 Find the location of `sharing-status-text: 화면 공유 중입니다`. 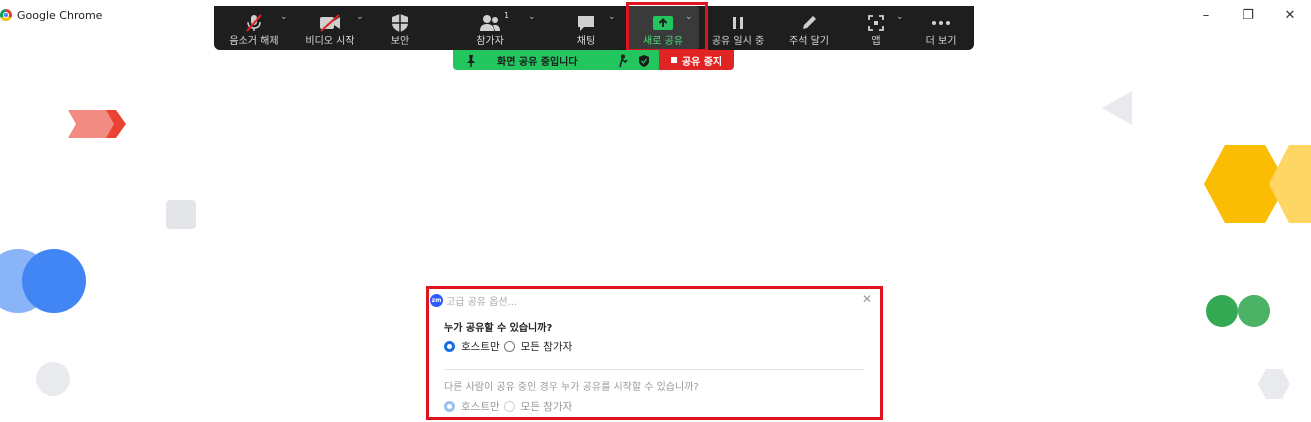

sharing-status-text: 화면 공유 중입니다 is located at coordinates (537, 62).